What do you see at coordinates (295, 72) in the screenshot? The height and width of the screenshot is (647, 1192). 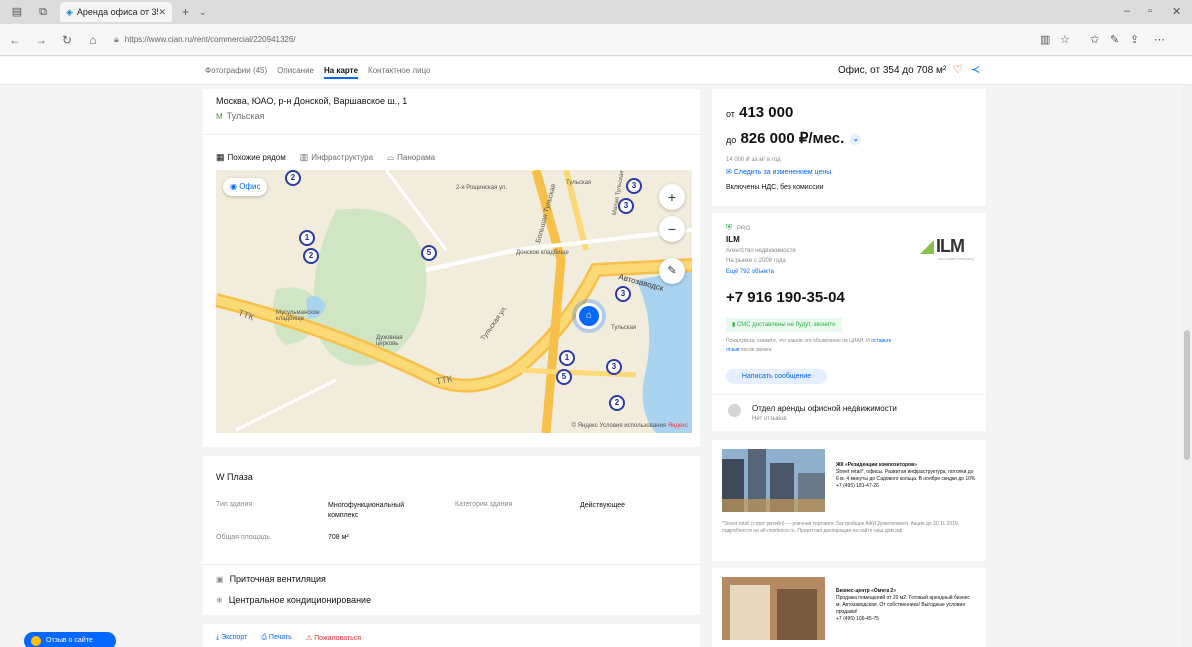 I see `nav-description: Описание` at bounding box center [295, 72].